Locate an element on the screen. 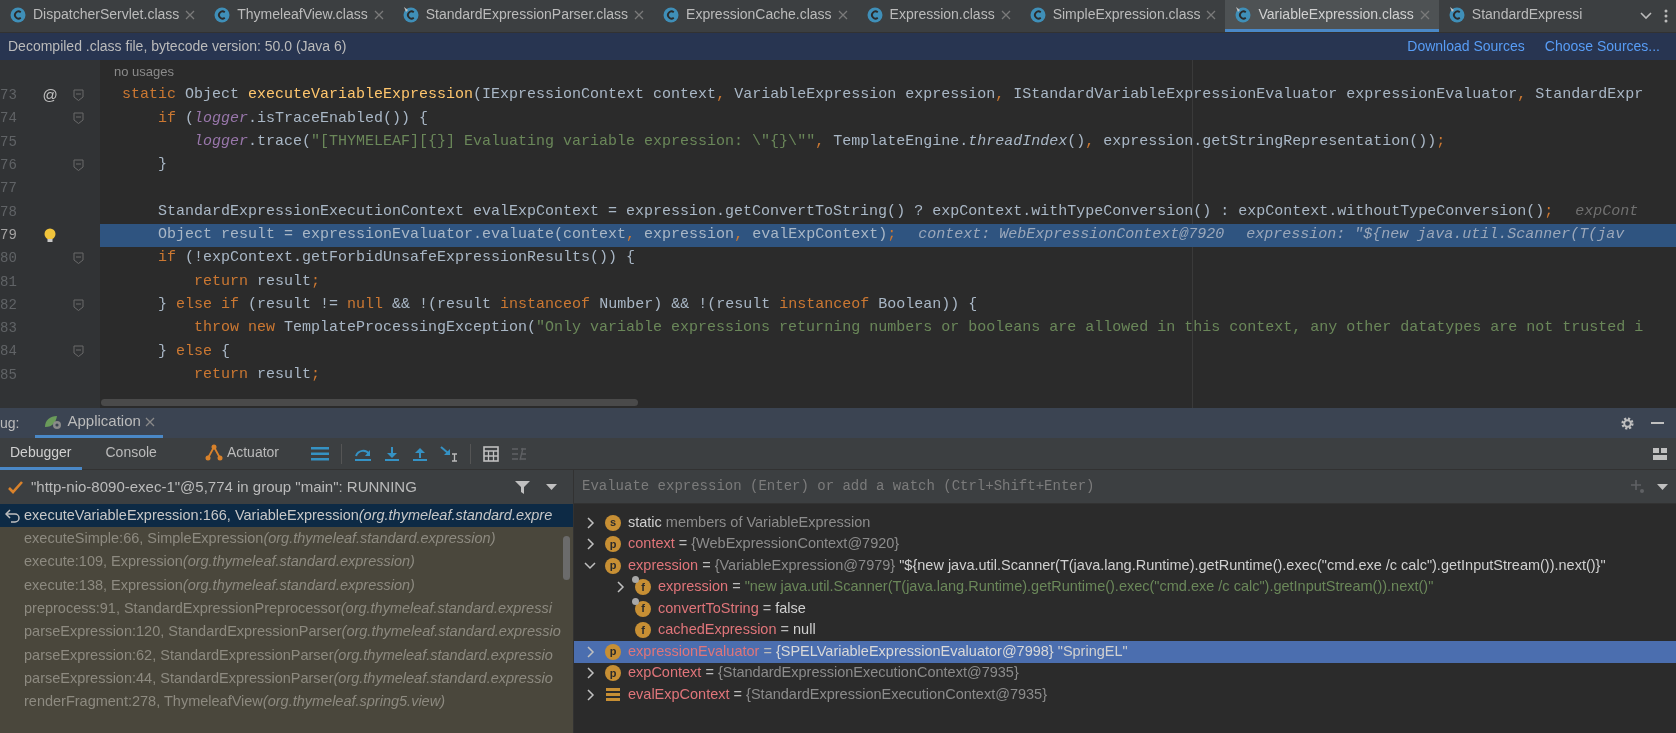 The image size is (1676, 733). editor-tab: Expression.class is located at coordinates (938, 16).